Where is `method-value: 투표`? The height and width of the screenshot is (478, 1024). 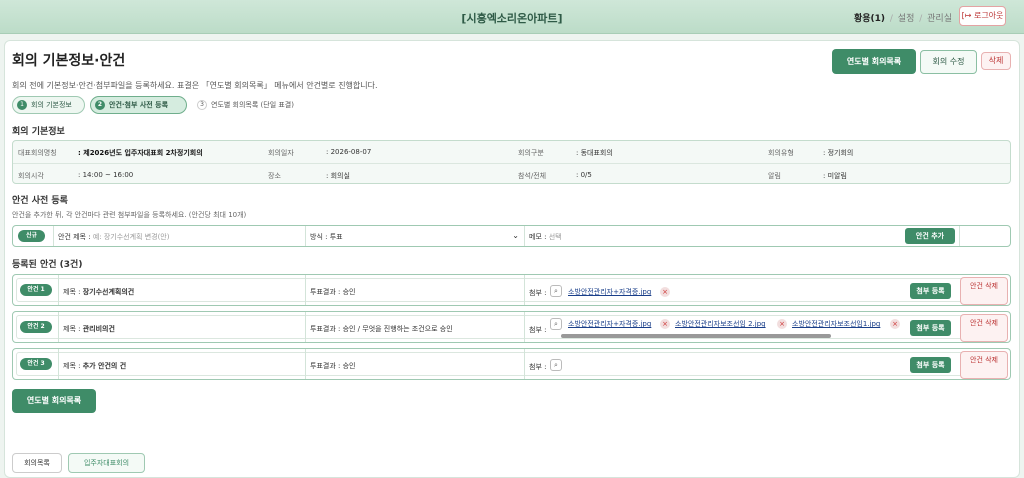
method-value: 투표 is located at coordinates (336, 237).